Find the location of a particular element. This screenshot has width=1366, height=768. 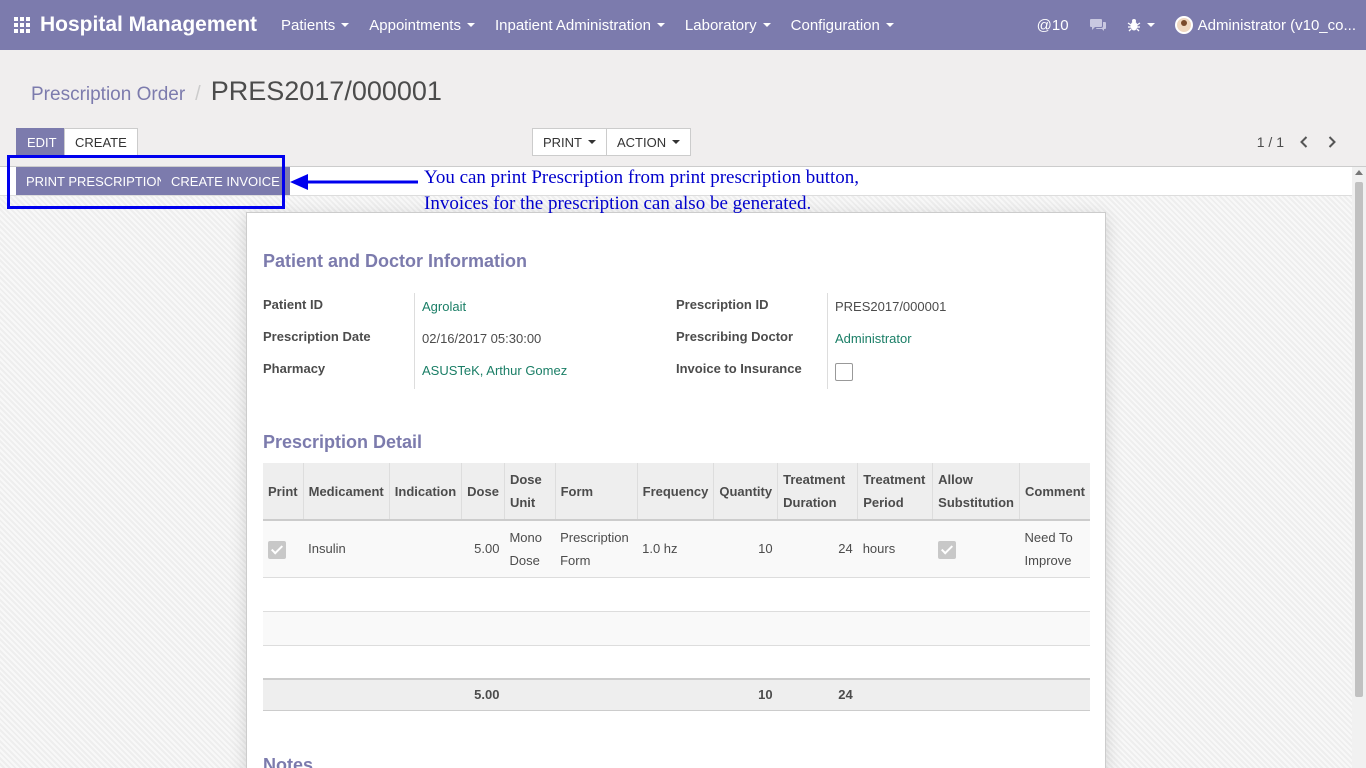

section-title-prescription-detail: Prescription Detail is located at coordinates (343, 442).